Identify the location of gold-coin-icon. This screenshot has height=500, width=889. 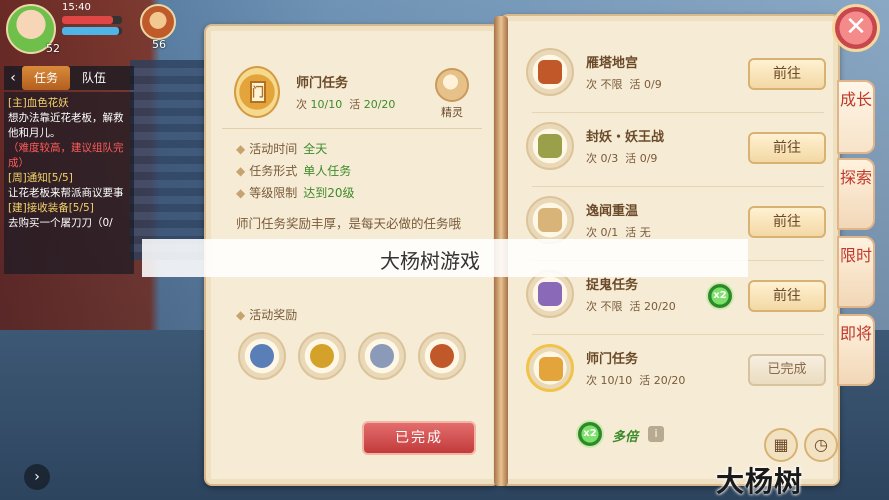
(322, 356).